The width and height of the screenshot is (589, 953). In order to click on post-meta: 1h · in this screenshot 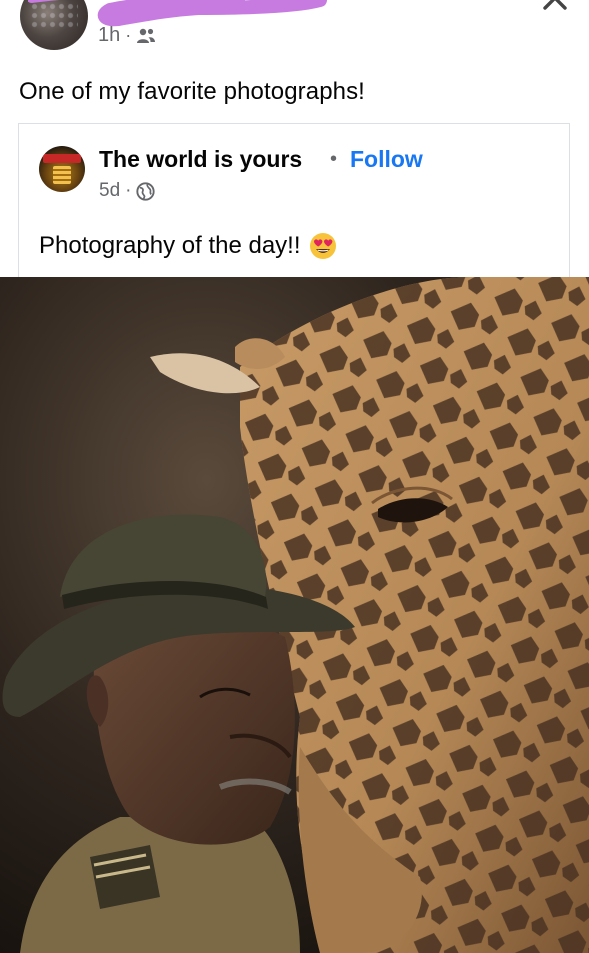, I will do `click(127, 35)`.